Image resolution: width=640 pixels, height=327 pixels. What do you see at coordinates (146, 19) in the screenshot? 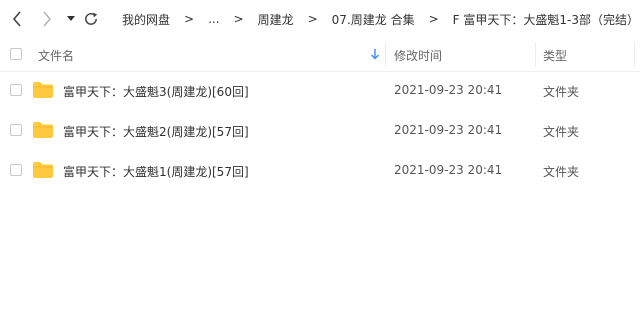
I see `breadcrumb-item-my-drive: 我的网盘` at bounding box center [146, 19].